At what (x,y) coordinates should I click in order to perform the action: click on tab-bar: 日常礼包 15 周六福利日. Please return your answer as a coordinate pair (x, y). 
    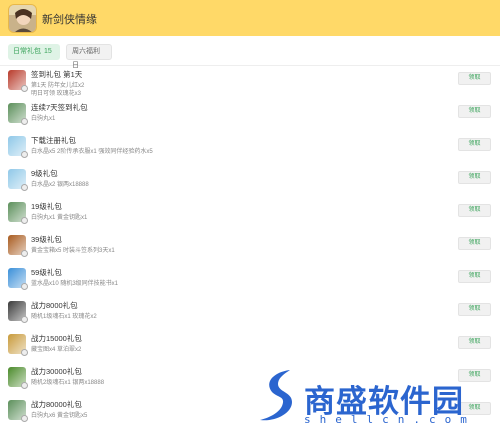
    Looking at the image, I should click on (250, 52).